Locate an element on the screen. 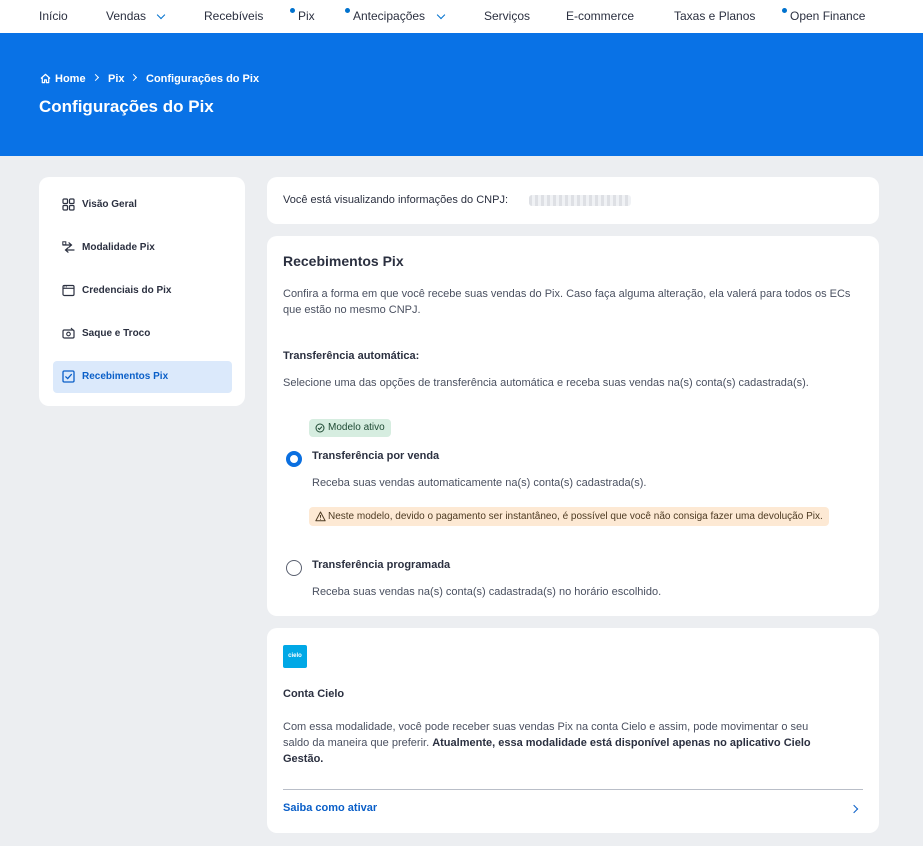  nav-item-servicos: Serviços is located at coordinates (507, 16).